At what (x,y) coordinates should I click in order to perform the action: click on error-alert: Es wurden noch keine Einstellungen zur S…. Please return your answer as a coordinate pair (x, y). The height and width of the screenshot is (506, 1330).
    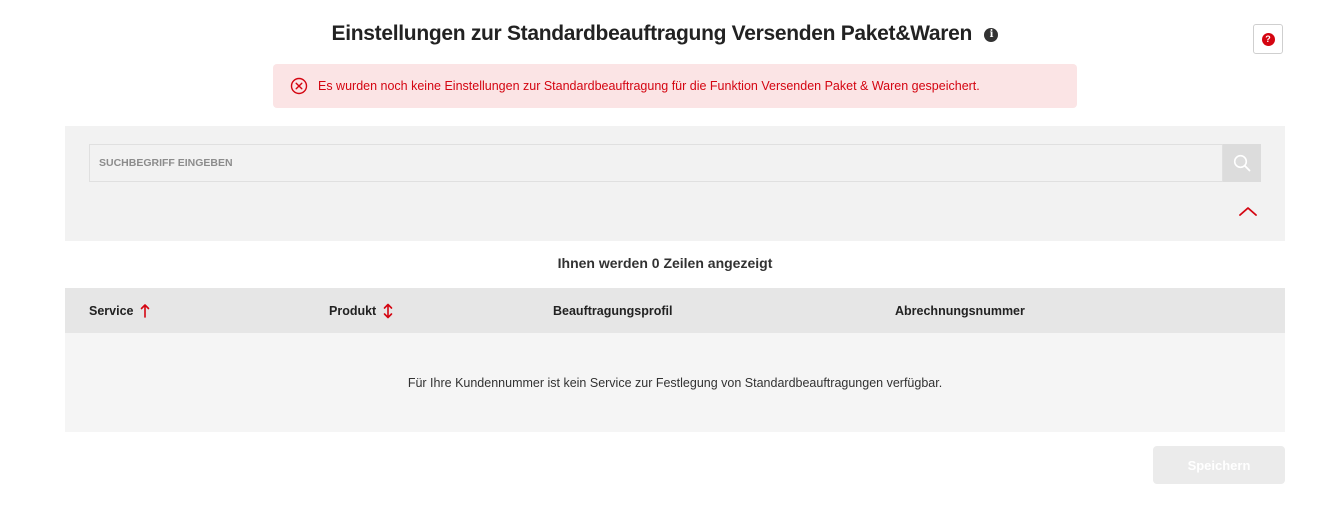
    Looking at the image, I should click on (675, 86).